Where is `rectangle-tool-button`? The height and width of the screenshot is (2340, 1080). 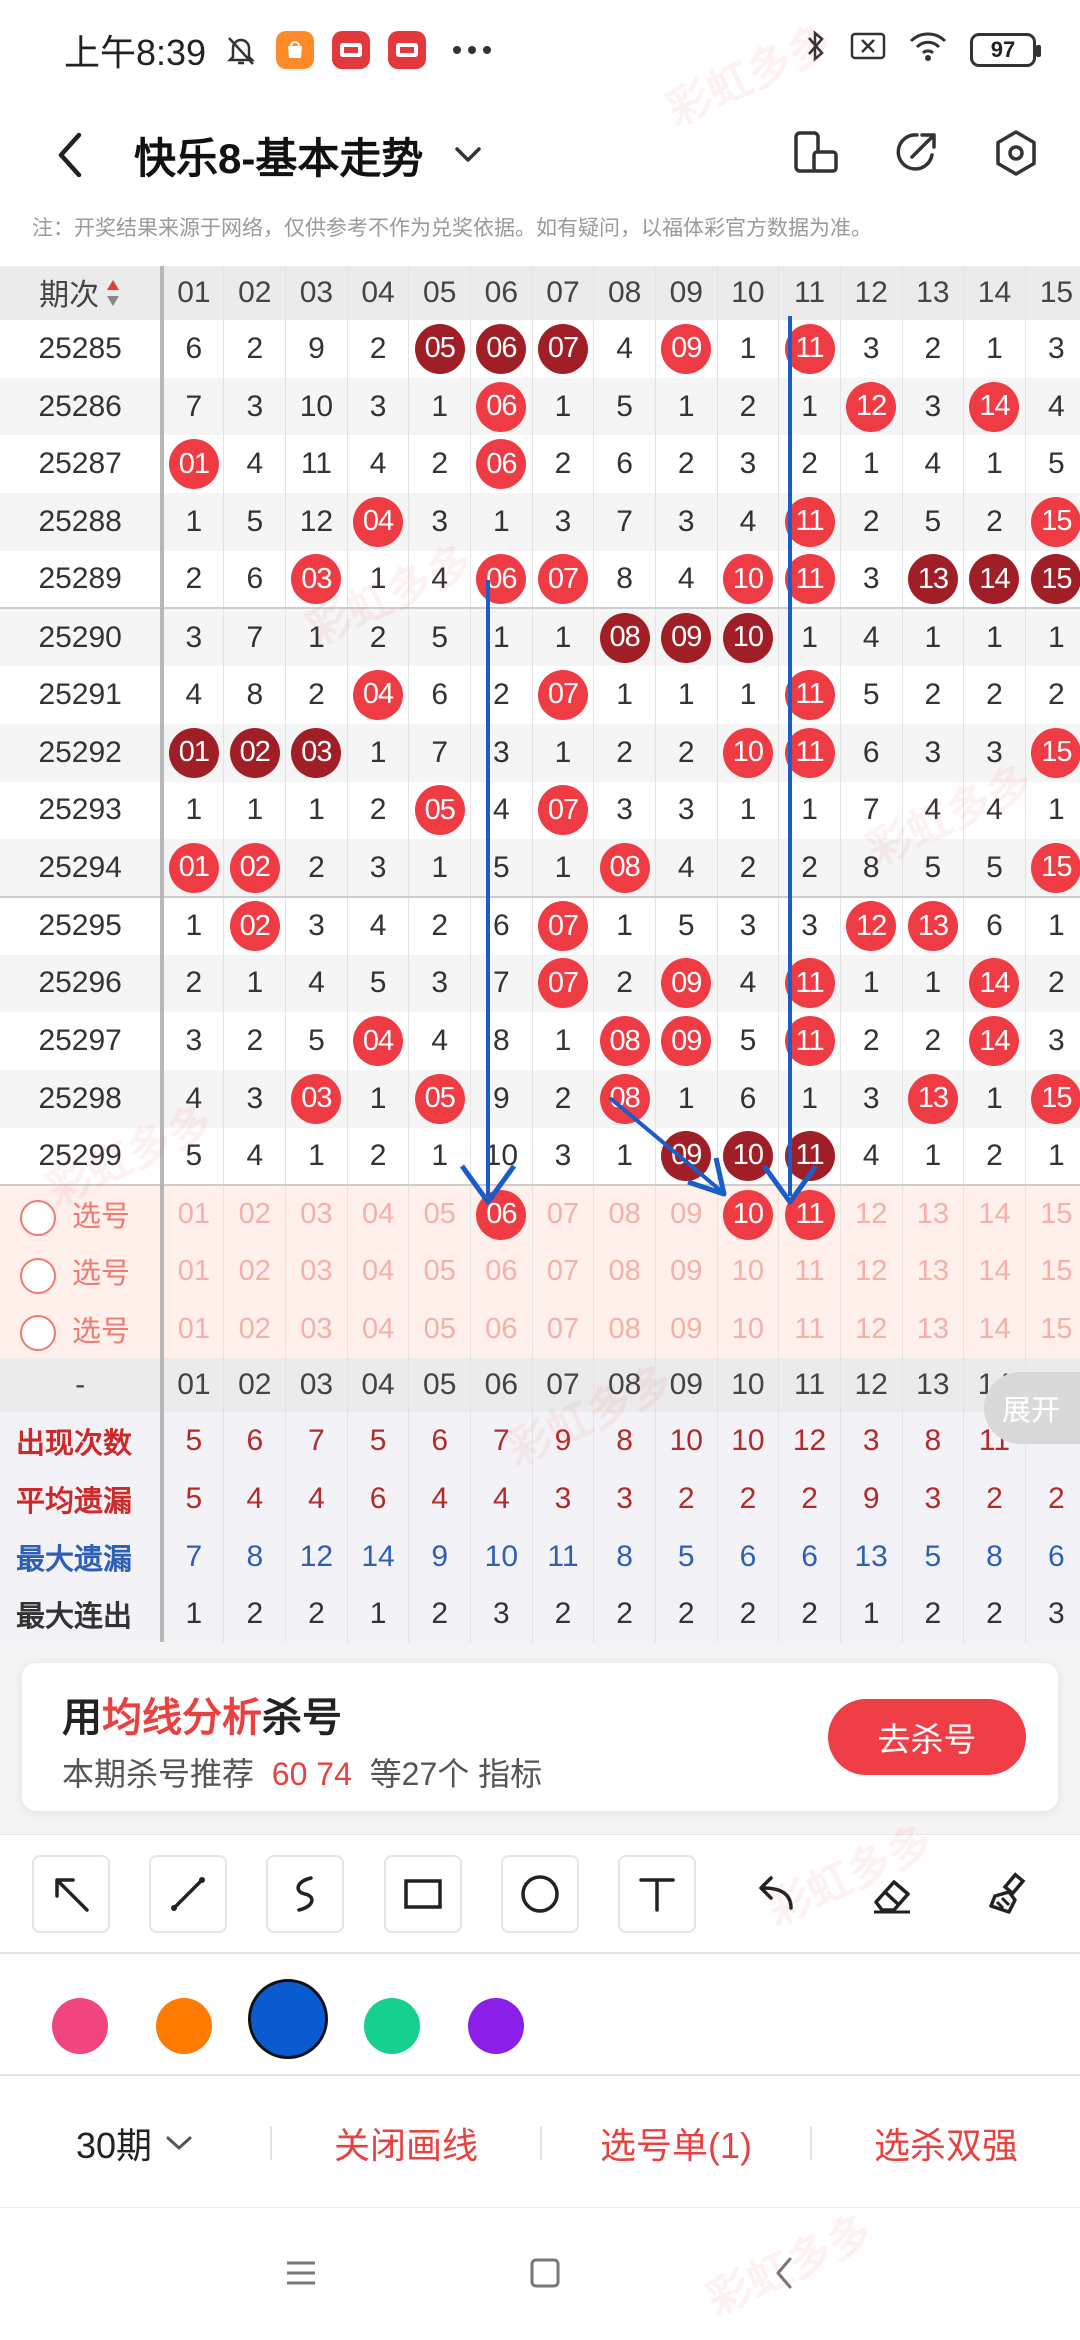
rectangle-tool-button is located at coordinates (422, 1893).